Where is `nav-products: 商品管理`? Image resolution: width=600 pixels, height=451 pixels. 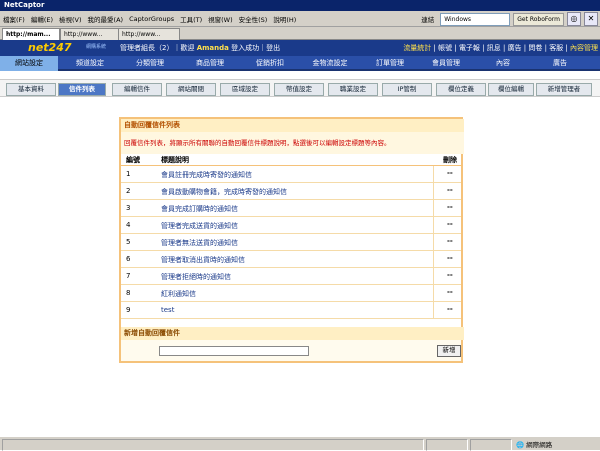 nav-products: 商品管理 is located at coordinates (210, 63).